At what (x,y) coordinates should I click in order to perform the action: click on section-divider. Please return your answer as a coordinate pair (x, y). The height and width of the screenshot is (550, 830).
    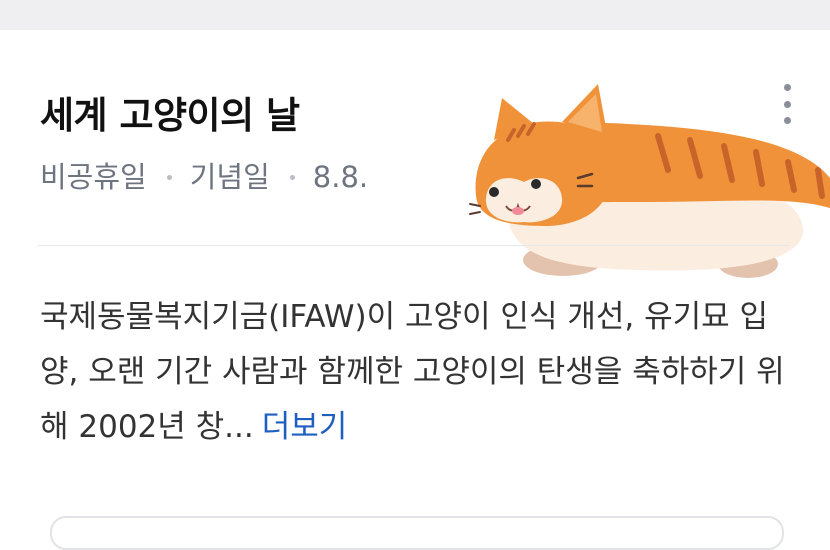
    Looking at the image, I should click on (414, 245).